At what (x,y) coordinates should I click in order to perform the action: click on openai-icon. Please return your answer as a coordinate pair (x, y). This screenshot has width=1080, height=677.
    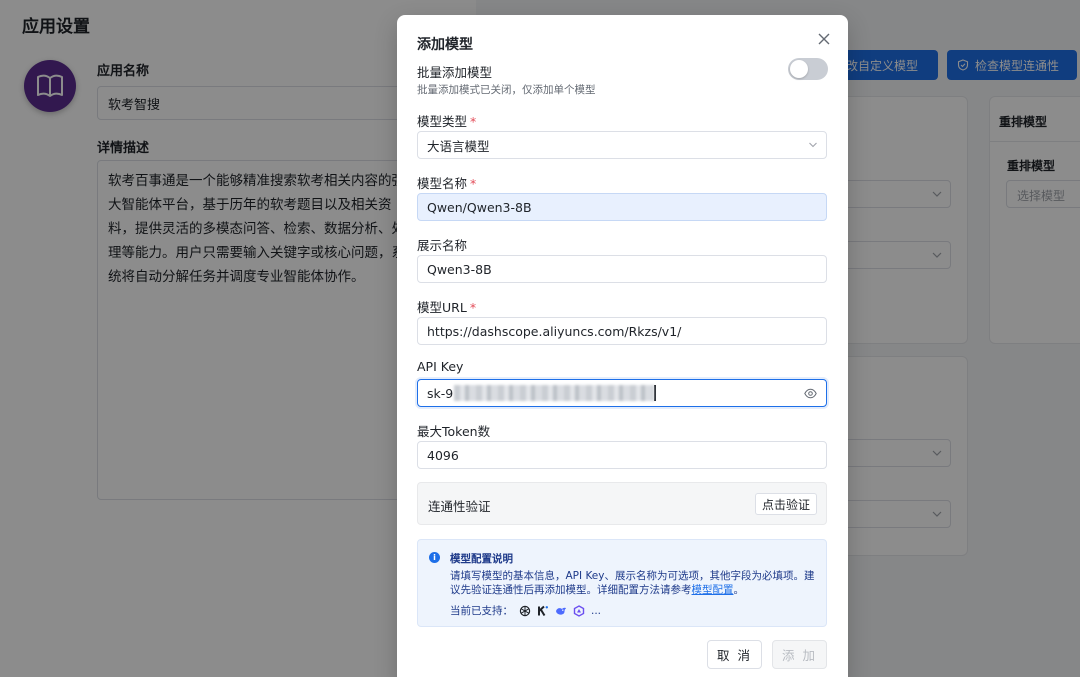
    Looking at the image, I should click on (525, 610).